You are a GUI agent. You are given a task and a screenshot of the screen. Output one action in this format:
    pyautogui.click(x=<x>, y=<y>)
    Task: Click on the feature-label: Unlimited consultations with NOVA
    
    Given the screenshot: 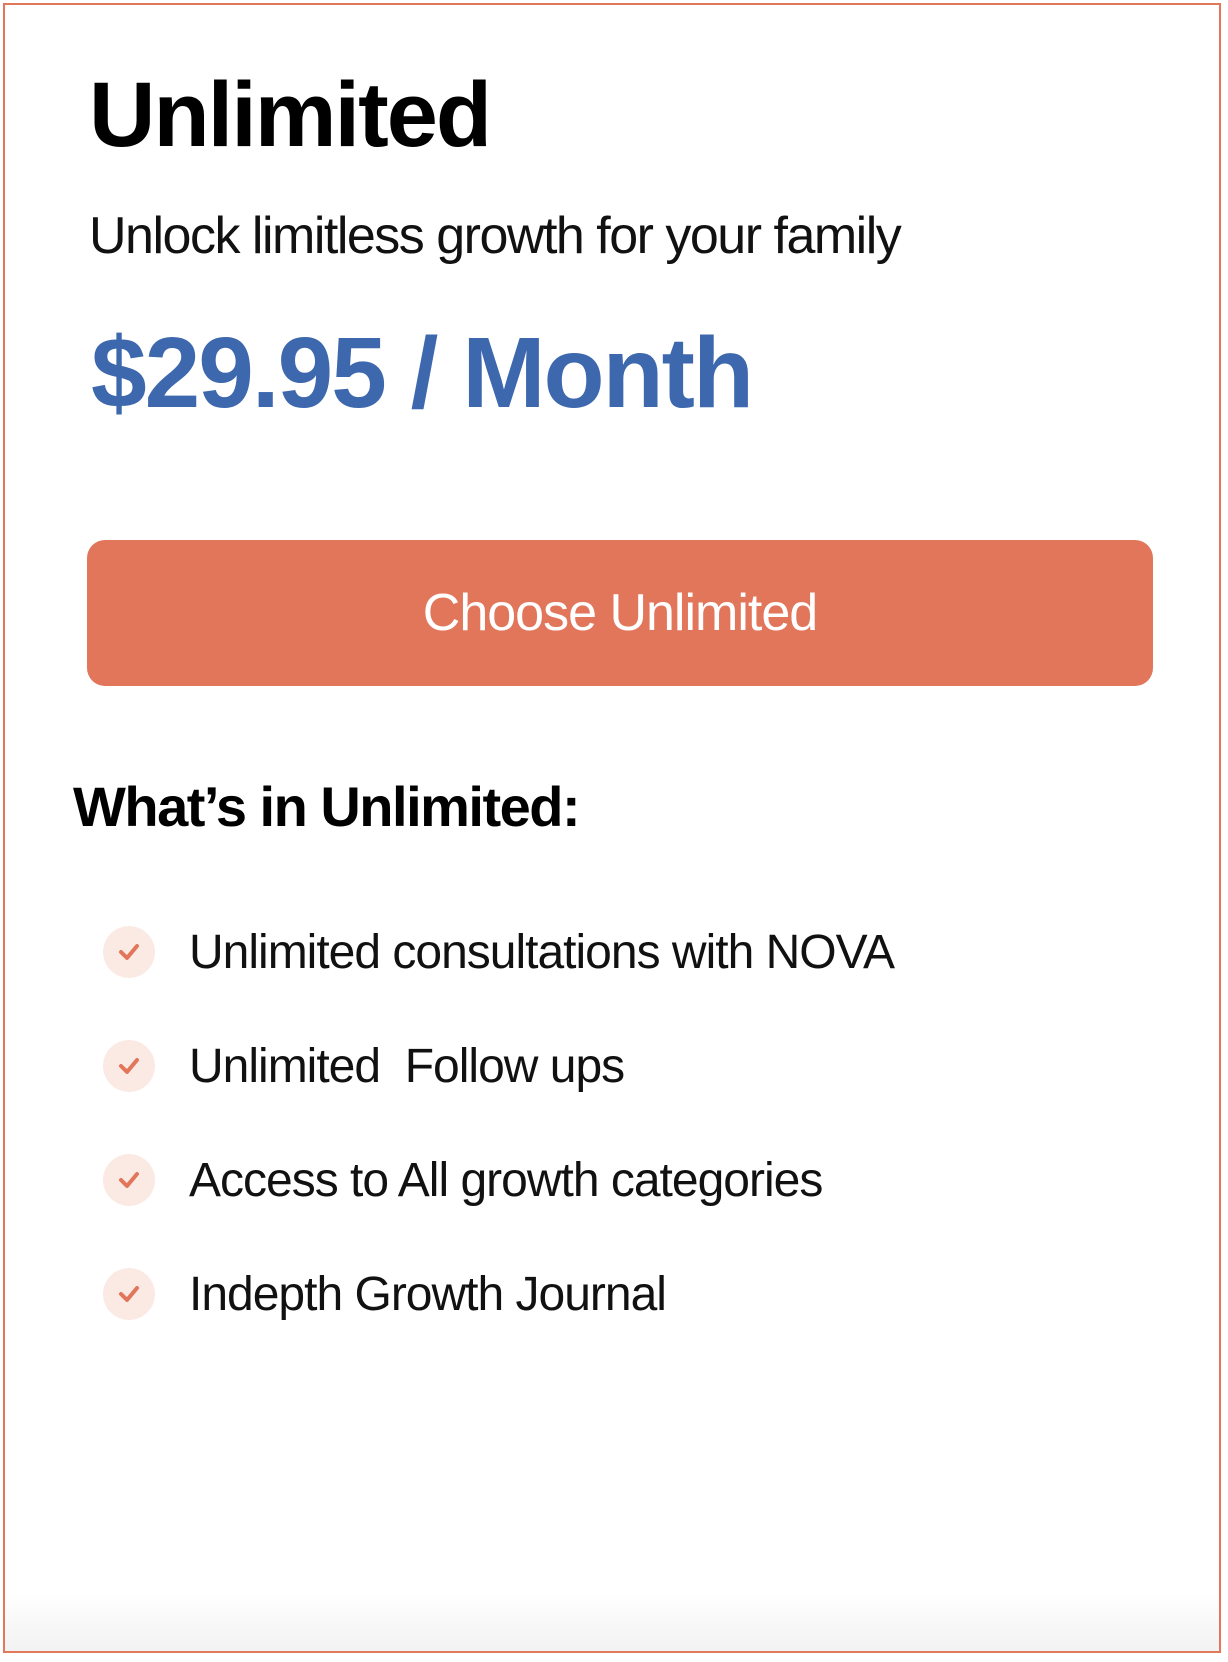 What is the action you would take?
    pyautogui.click(x=542, y=952)
    